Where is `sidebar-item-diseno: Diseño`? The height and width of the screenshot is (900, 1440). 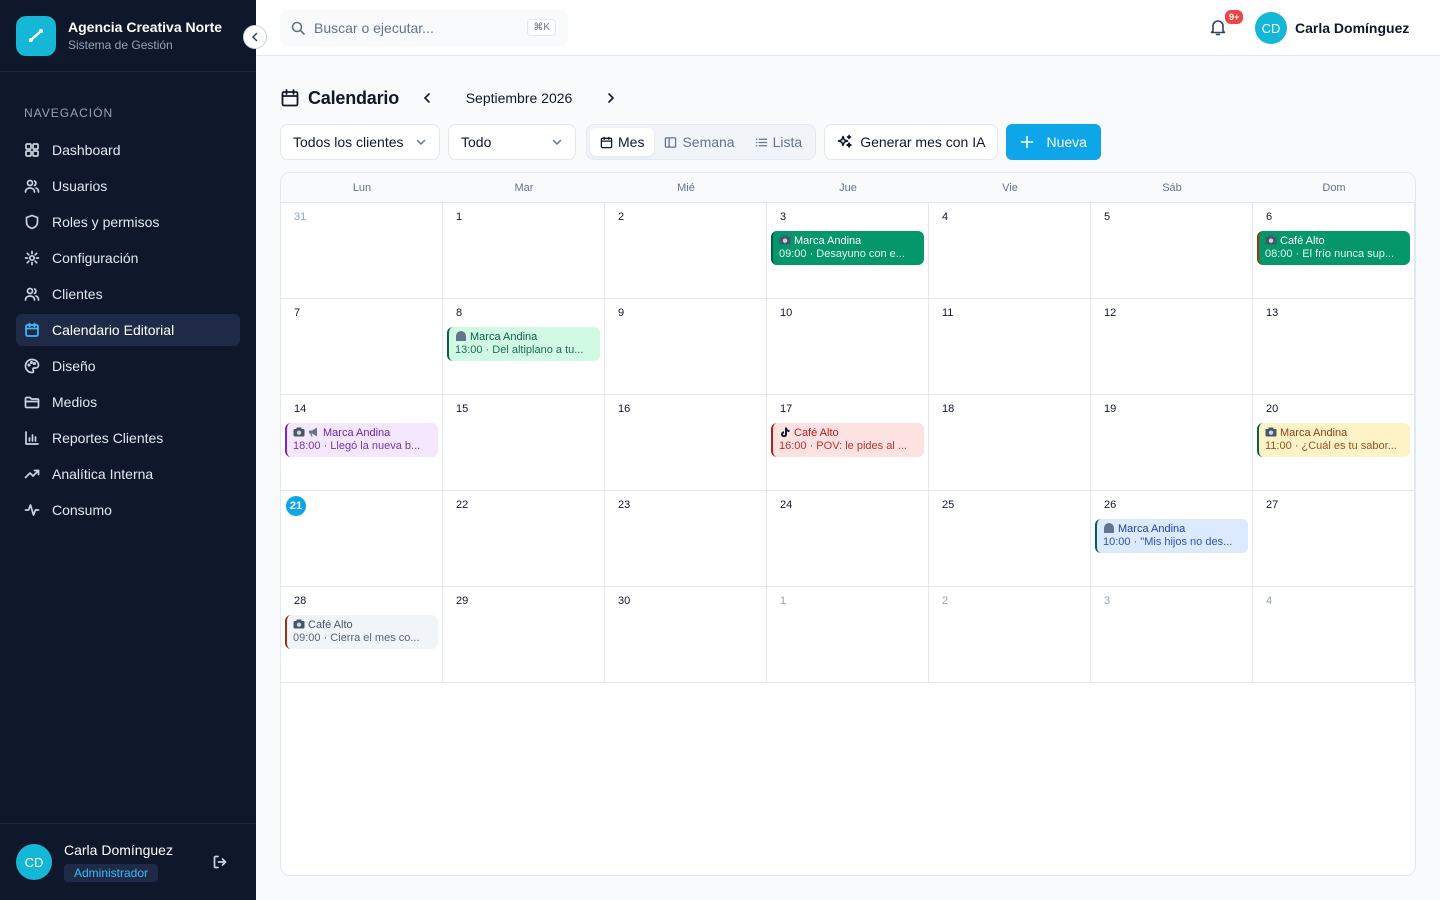
sidebar-item-diseno: Diseño is located at coordinates (128, 366).